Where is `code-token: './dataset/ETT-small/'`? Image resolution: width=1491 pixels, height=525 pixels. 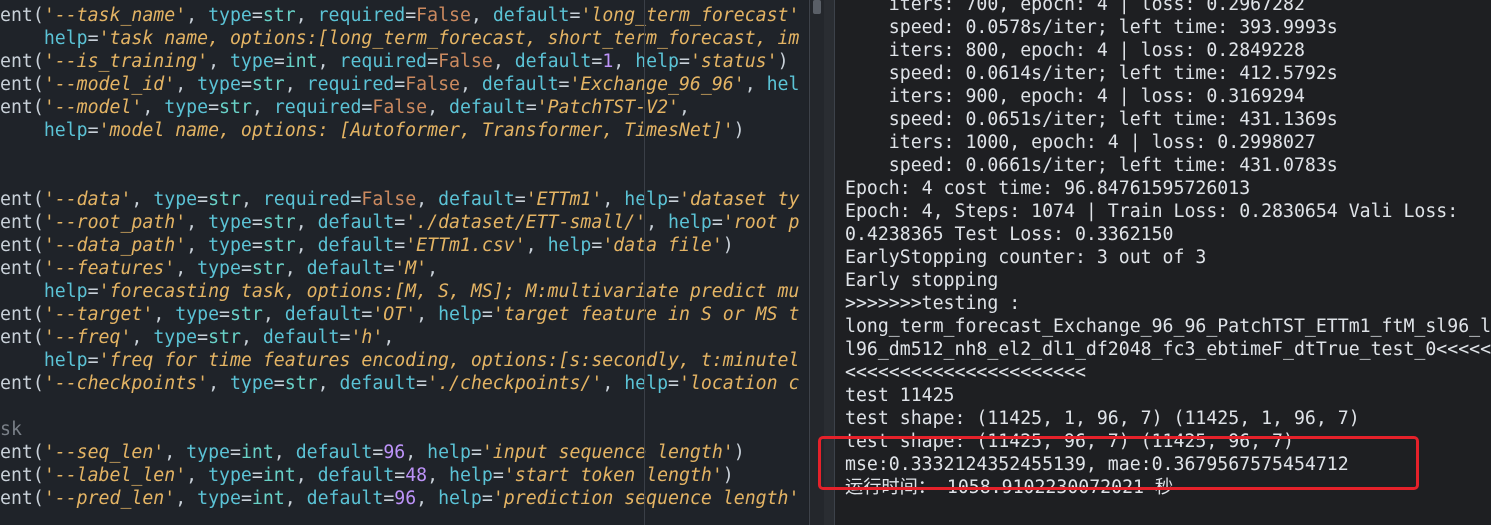 code-token: './dataset/ETT-small/' is located at coordinates (526, 222).